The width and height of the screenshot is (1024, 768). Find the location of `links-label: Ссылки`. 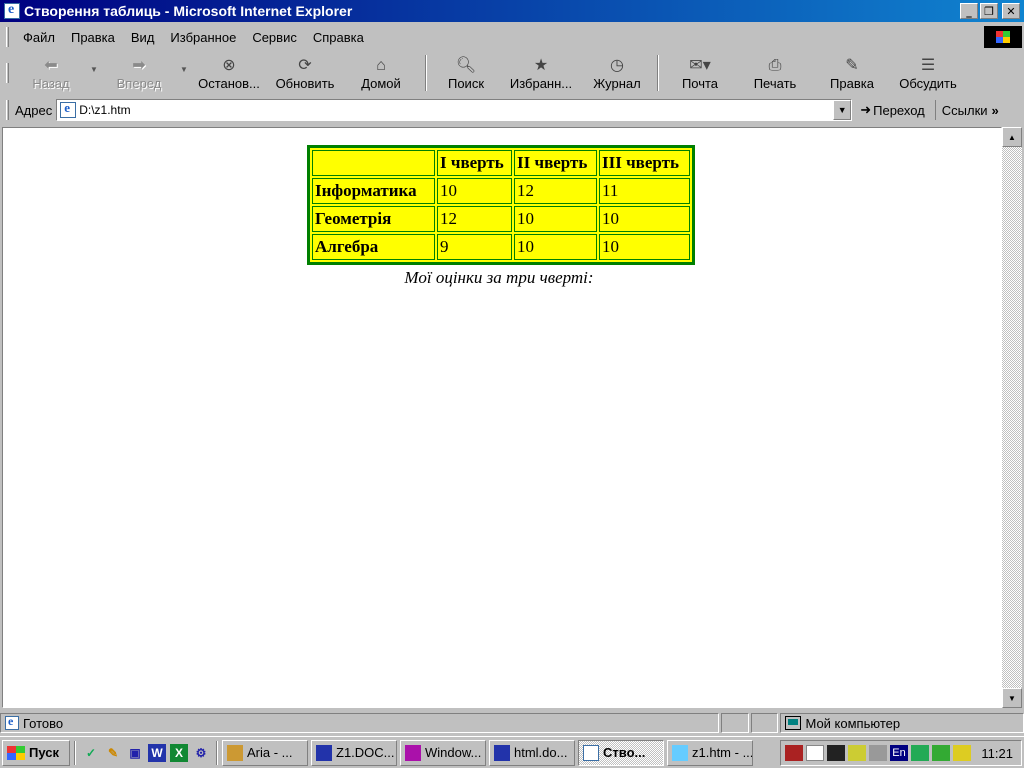

links-label: Ссылки is located at coordinates (964, 110).